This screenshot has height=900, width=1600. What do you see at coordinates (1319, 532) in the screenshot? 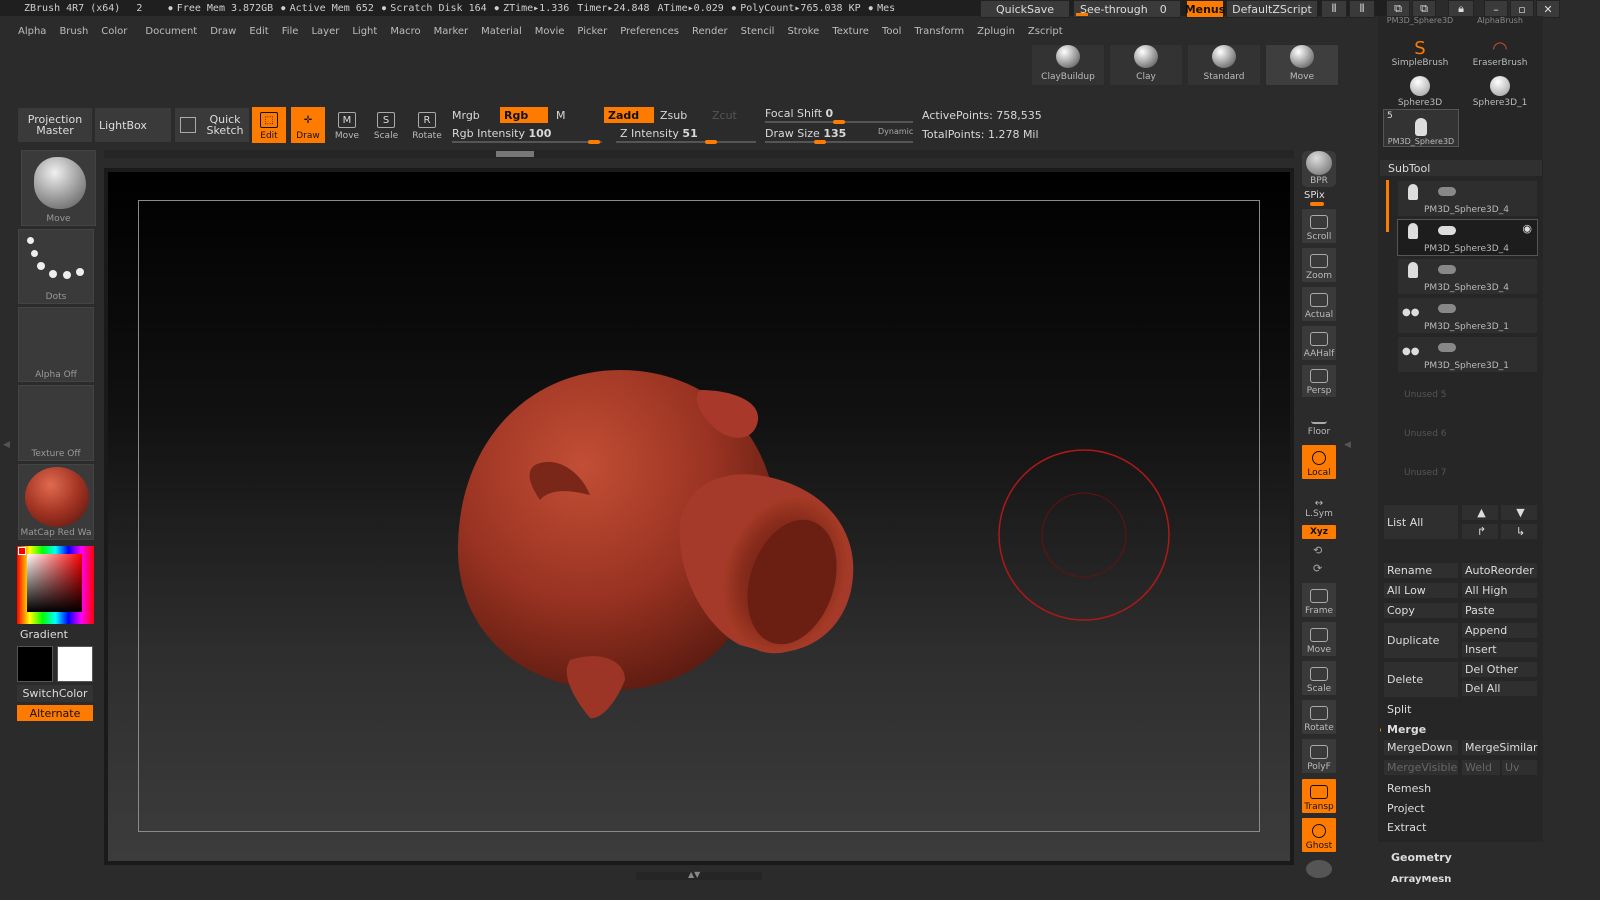
I see `xyz-button: Xyz` at bounding box center [1319, 532].